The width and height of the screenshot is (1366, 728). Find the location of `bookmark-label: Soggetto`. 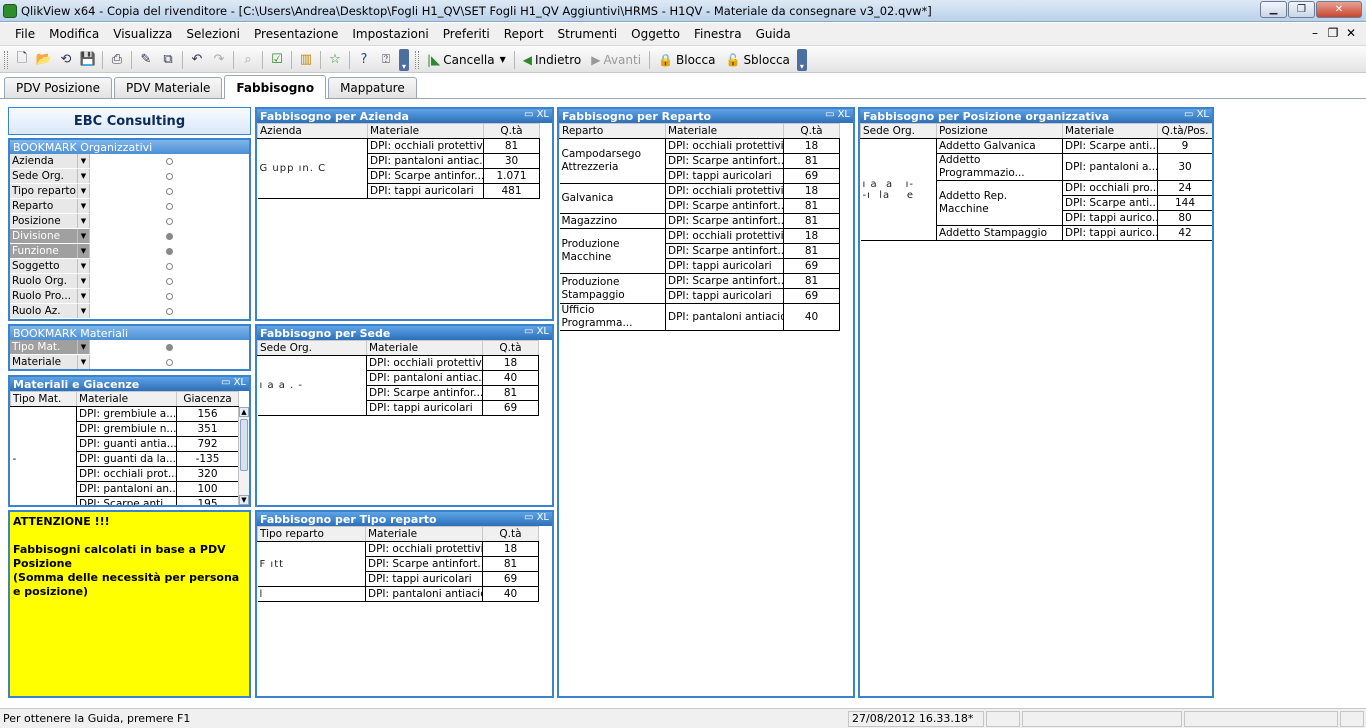

bookmark-label: Soggetto is located at coordinates (44, 266).